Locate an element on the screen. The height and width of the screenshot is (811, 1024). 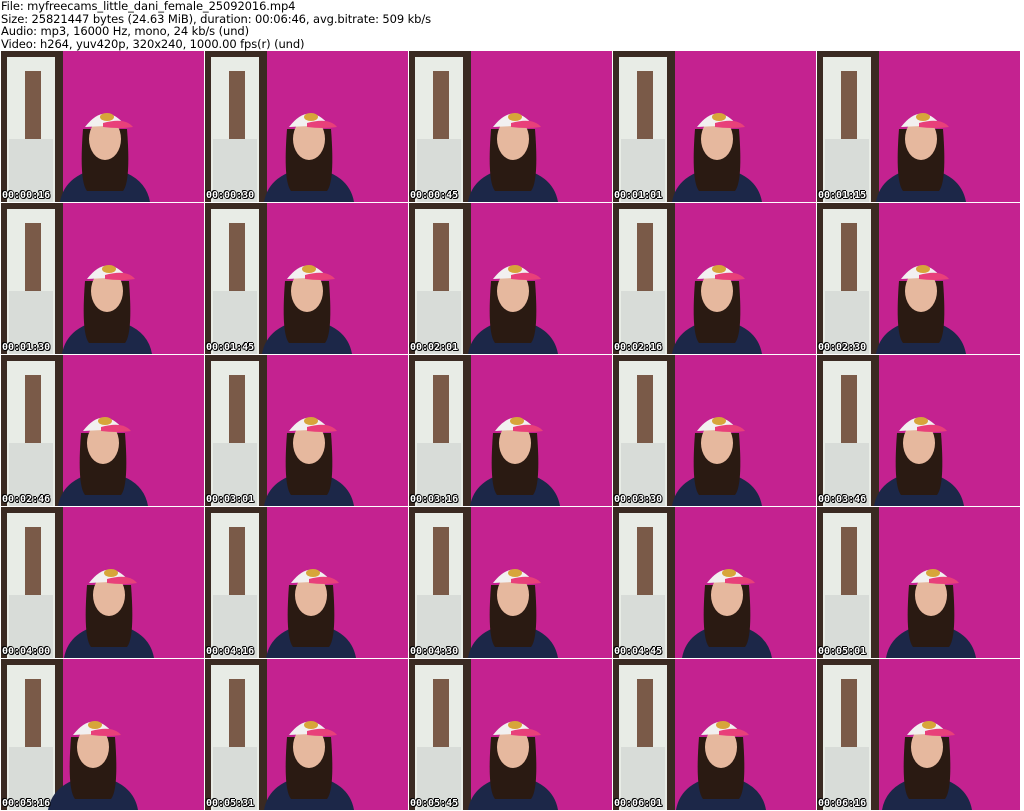
timestamp-label: 00:04:16 is located at coordinates (230, 651).